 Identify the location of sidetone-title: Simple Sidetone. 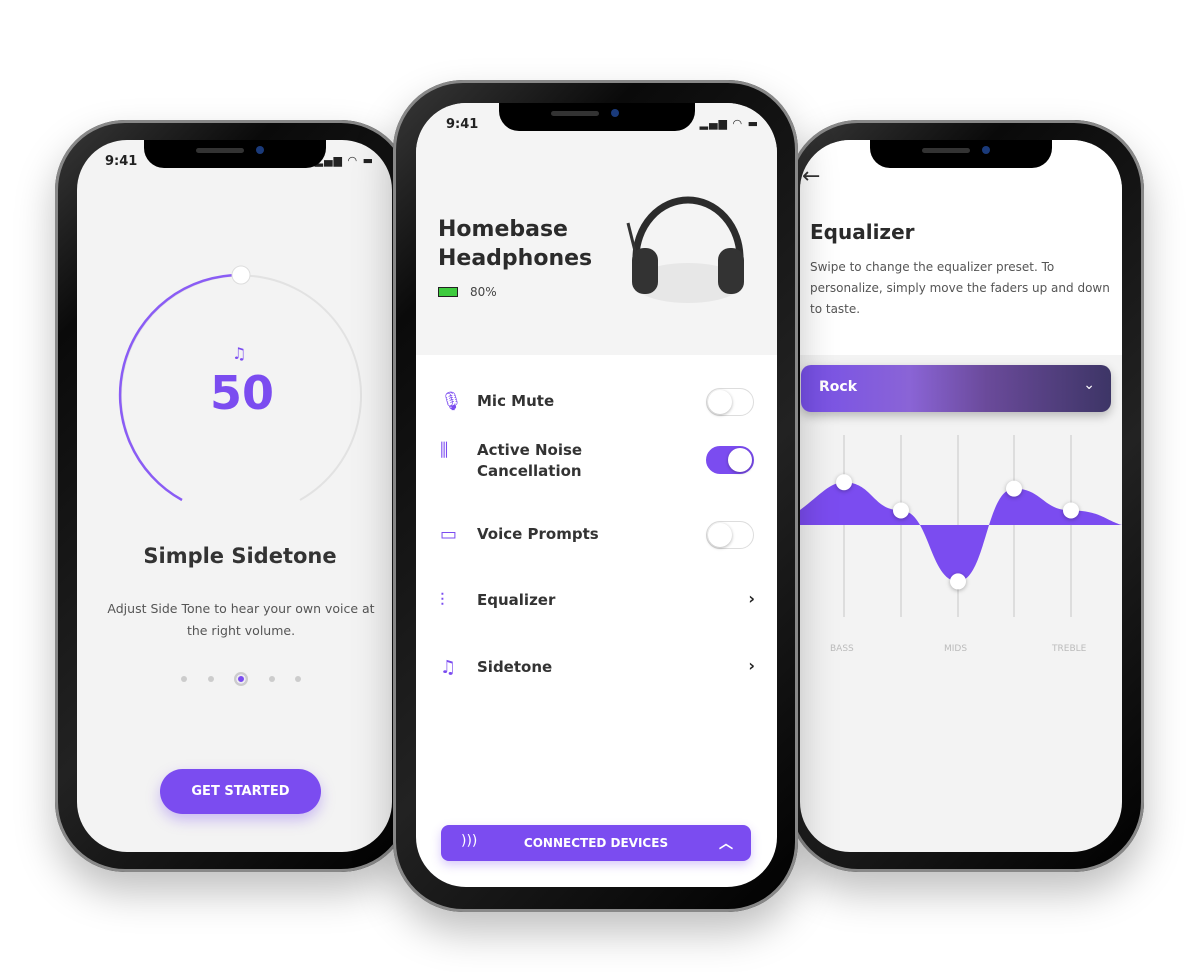
(240, 556).